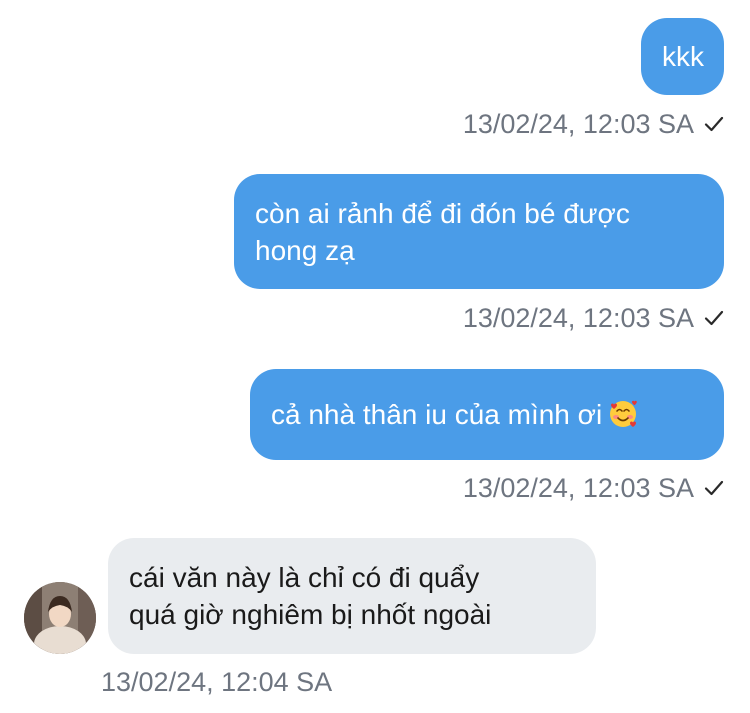 This screenshot has width=750, height=713. I want to click on message-timestamp-row: 13/02/24, 12:04 SA, so click(216, 682).